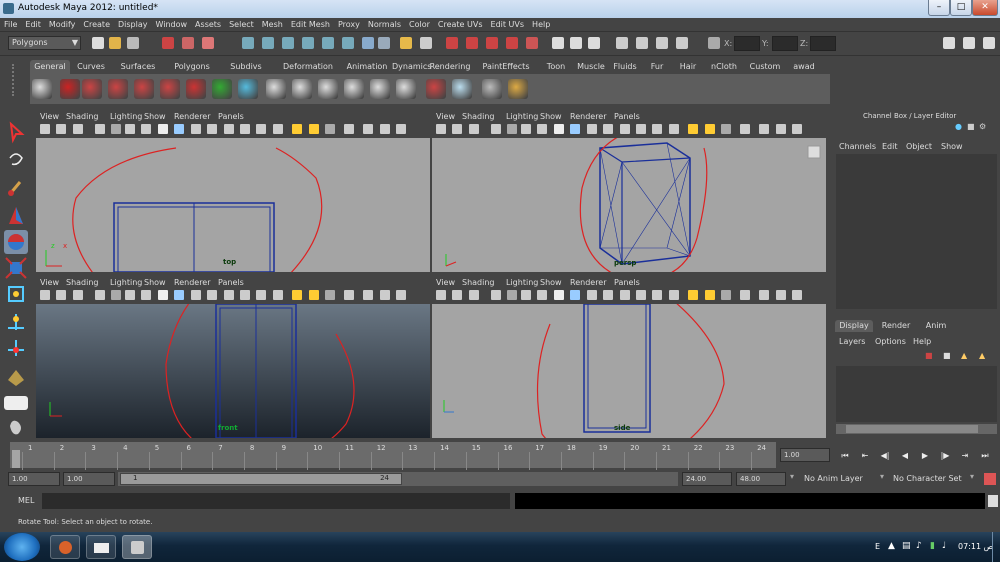 The height and width of the screenshot is (562, 1000). I want to click on select-object-icon, so click(188, 43).